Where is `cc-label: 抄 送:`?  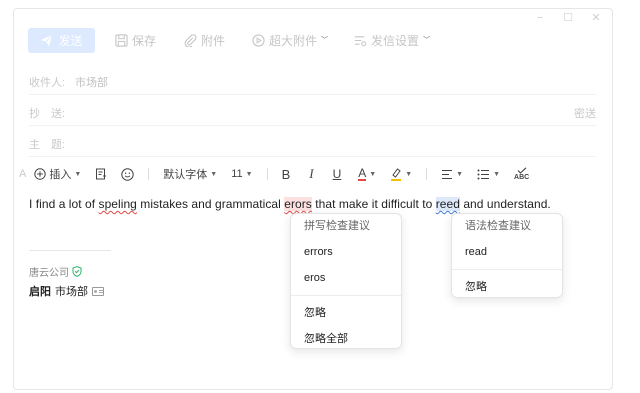
cc-label: 抄 送: is located at coordinates (47, 114).